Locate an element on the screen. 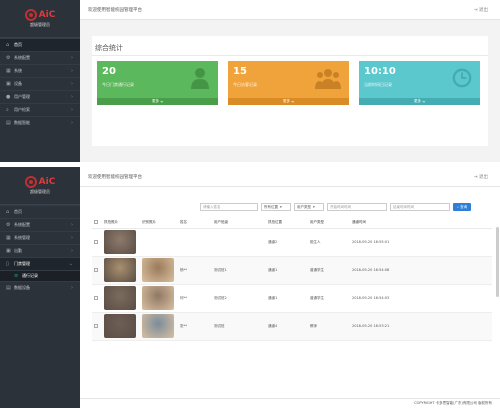 Image resolution: width=500 pixels, height=408 pixels. sidebar-item: ▣ 设备 › is located at coordinates (40, 83).